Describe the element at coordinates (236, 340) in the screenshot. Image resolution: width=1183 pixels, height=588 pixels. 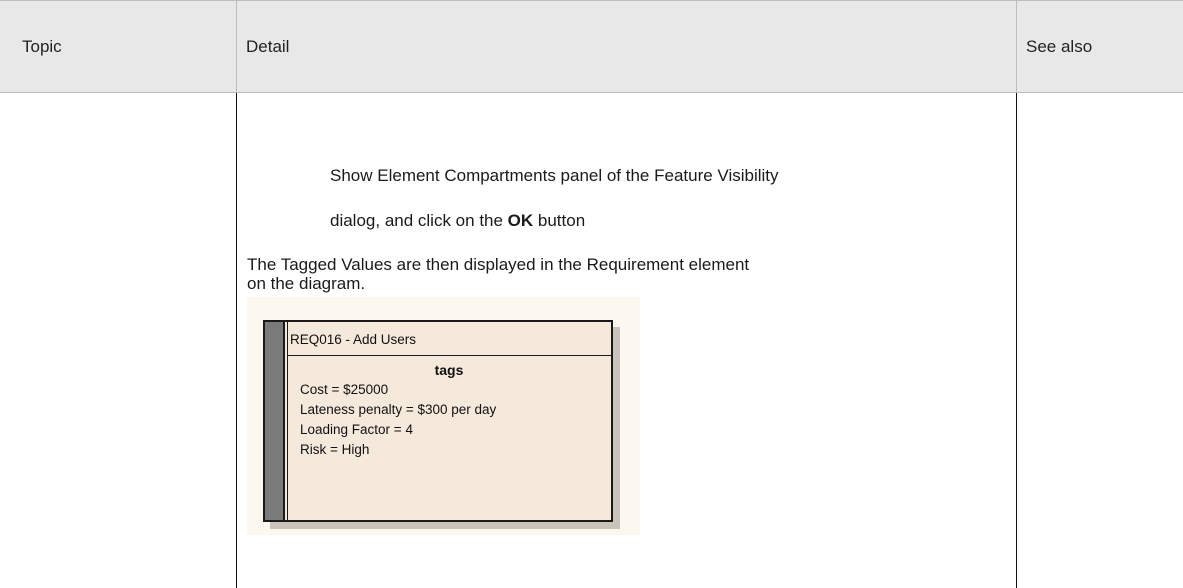
I see `column-divider-topic-detail` at that location.